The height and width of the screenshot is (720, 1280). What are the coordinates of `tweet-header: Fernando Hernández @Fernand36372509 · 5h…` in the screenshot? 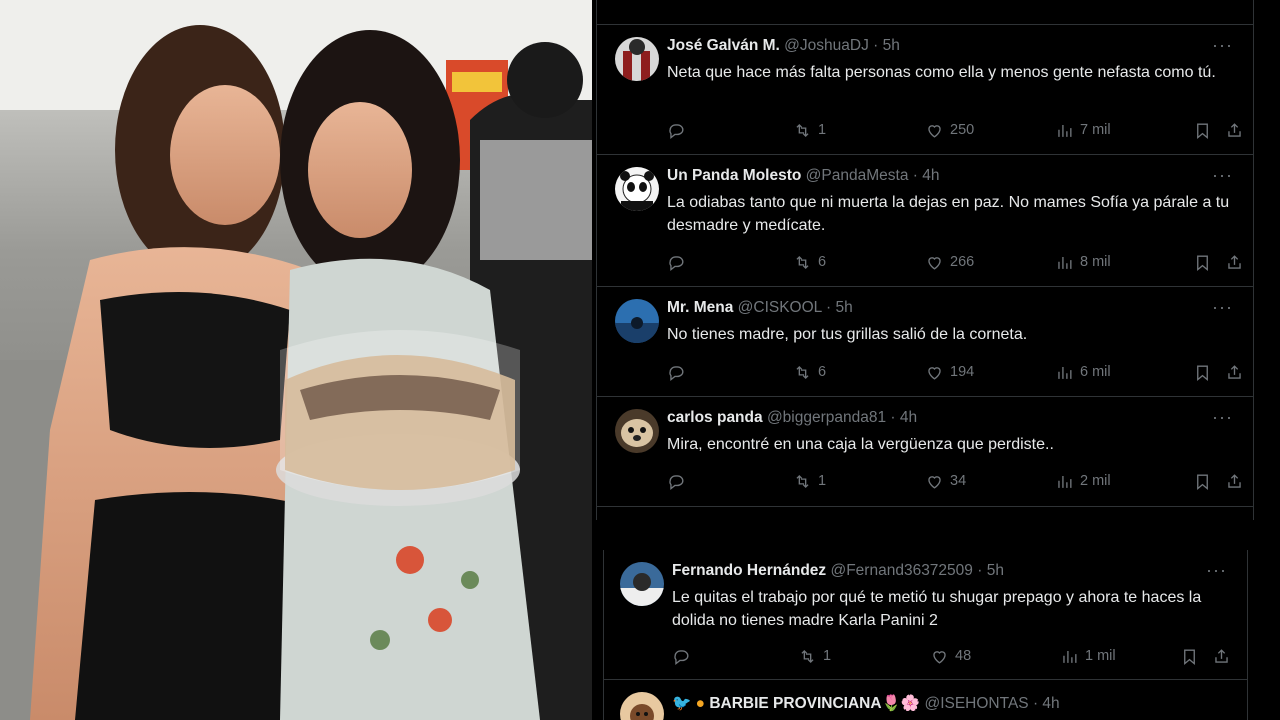 It's located at (949, 572).